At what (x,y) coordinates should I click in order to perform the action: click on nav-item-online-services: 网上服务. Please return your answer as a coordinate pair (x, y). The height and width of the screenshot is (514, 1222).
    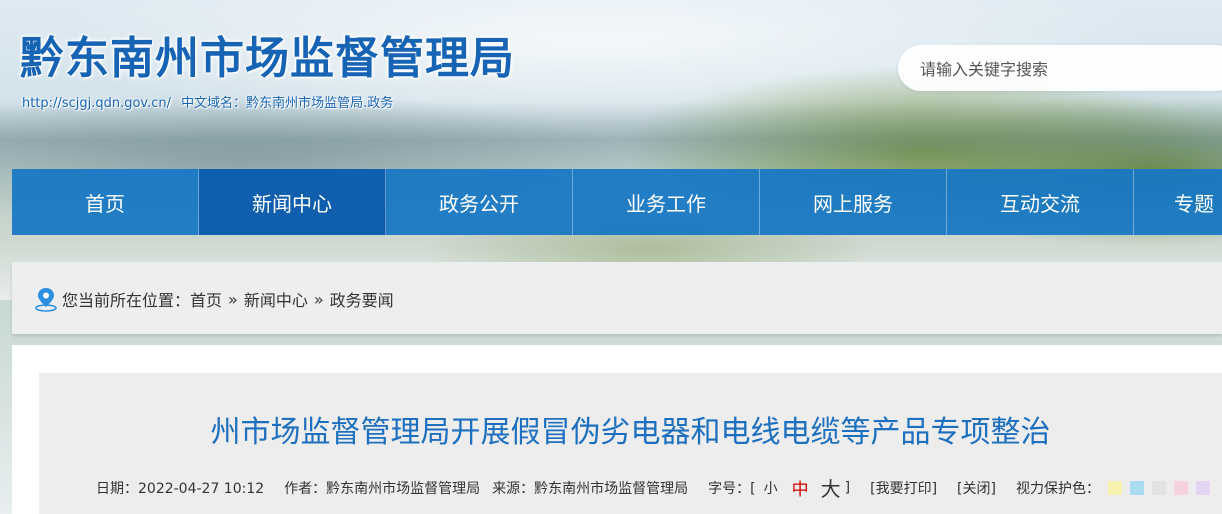
    Looking at the image, I should click on (853, 202).